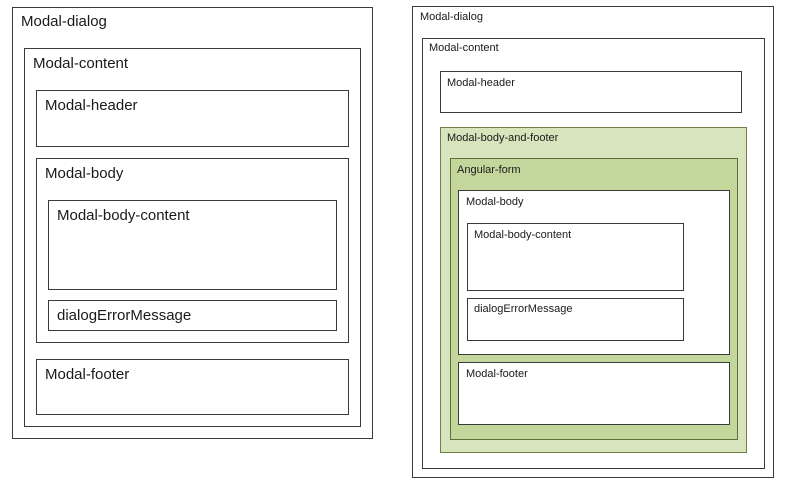 This screenshot has width=785, height=485. I want to click on left-dialog-error-message-label: dialogErrorMessage, so click(124, 315).